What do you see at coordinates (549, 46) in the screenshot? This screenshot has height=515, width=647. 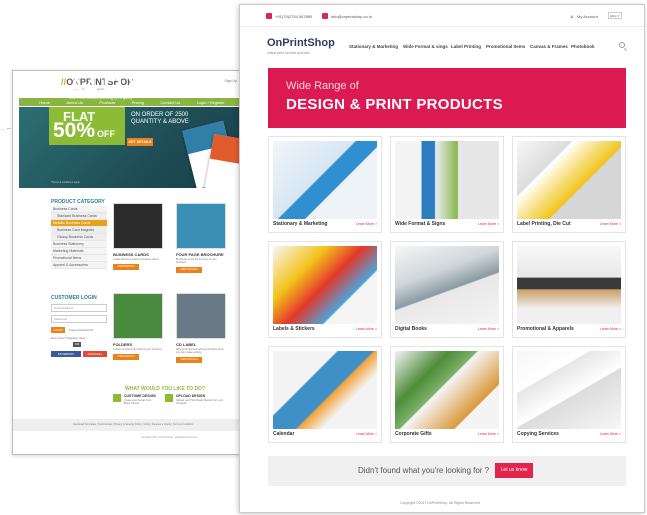 I see `nav-canvas: Canvas & Frames` at bounding box center [549, 46].